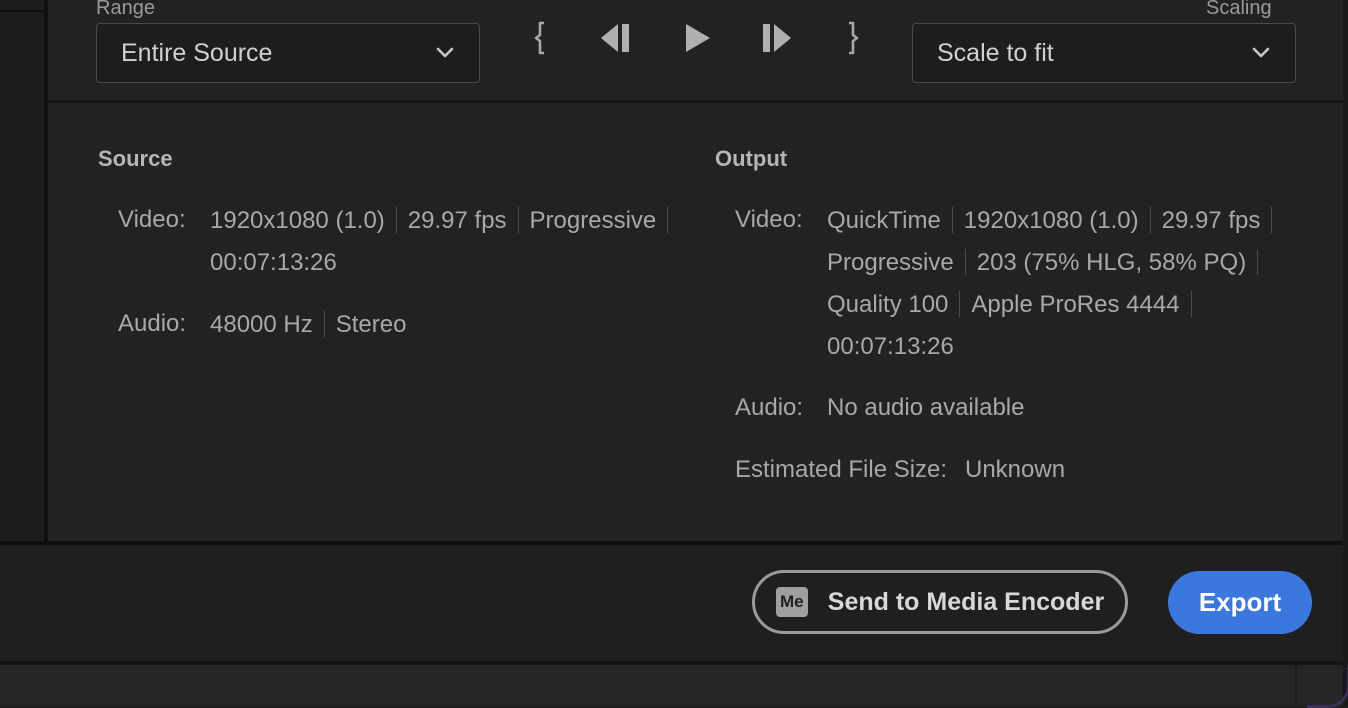 This screenshot has width=1348, height=708. I want to click on output-title: Output, so click(751, 158).